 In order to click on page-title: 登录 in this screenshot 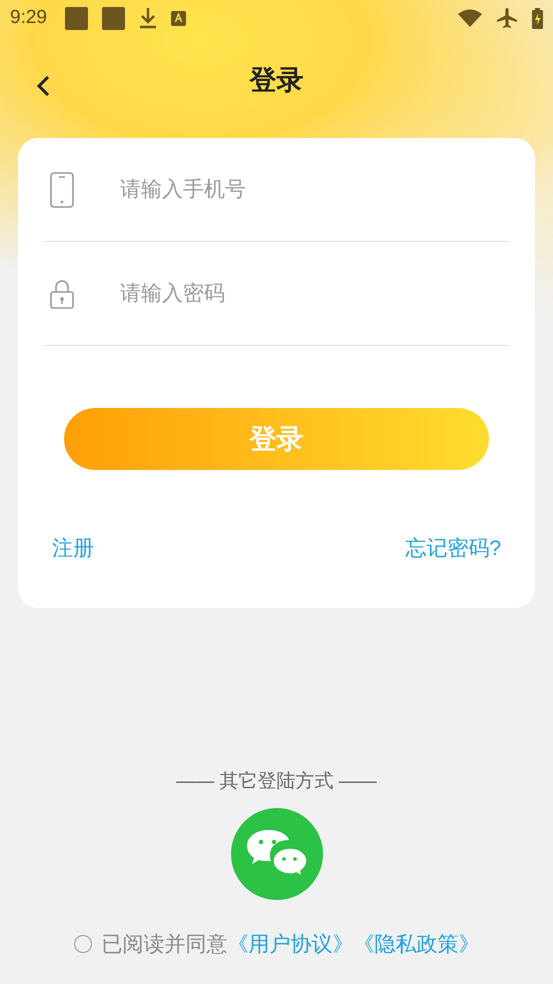, I will do `click(277, 80)`.